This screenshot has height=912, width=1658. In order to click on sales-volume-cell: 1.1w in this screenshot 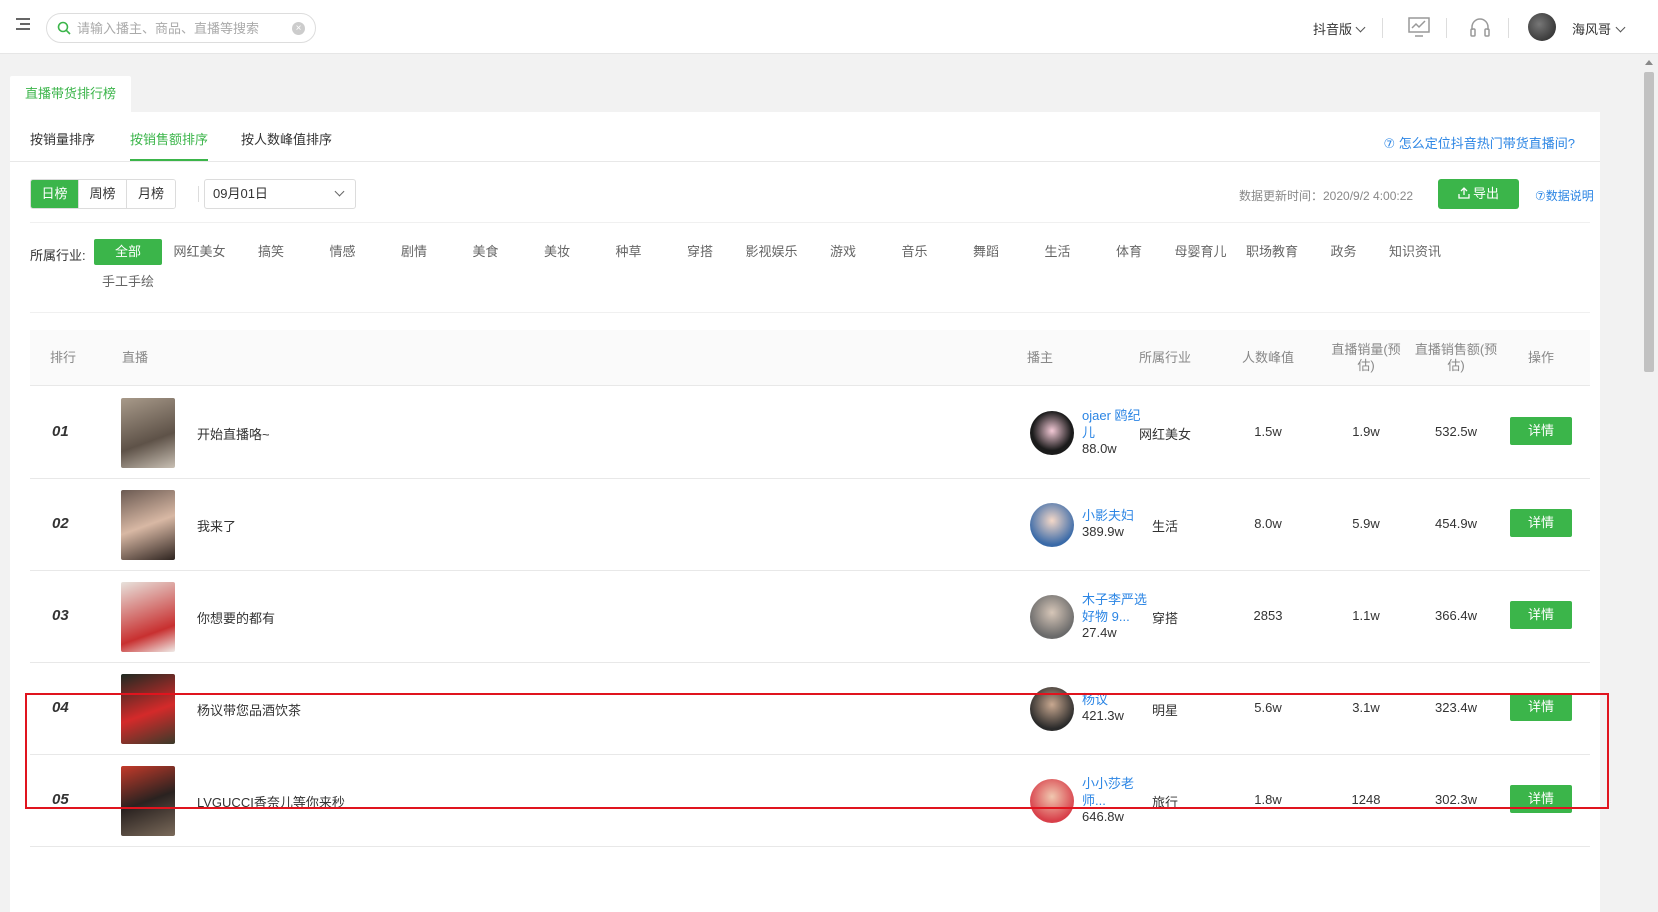, I will do `click(1366, 615)`.